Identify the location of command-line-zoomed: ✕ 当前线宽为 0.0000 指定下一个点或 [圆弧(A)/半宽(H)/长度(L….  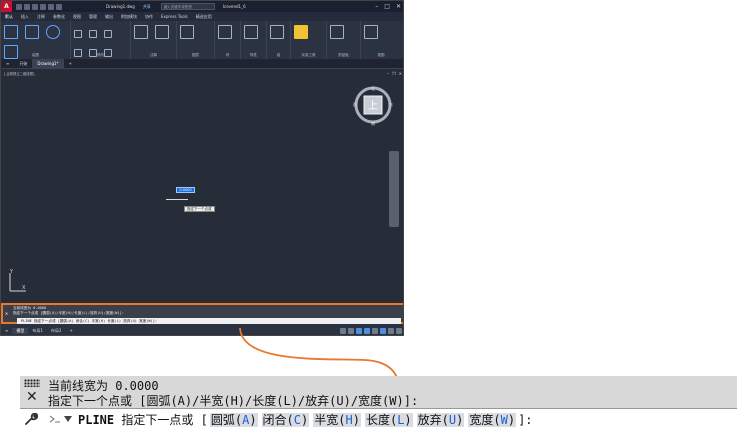
(378, 402).